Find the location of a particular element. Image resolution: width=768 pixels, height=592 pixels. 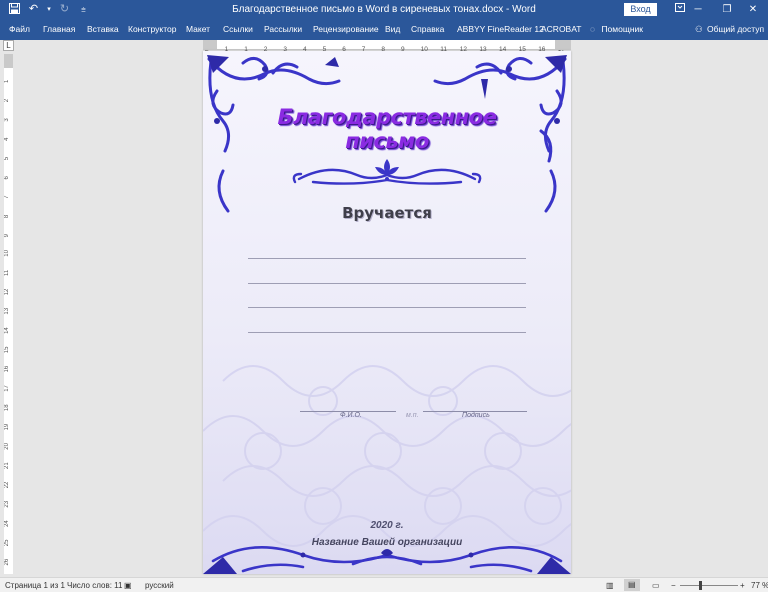

ruler-number: 26 is located at coordinates (7, 561).